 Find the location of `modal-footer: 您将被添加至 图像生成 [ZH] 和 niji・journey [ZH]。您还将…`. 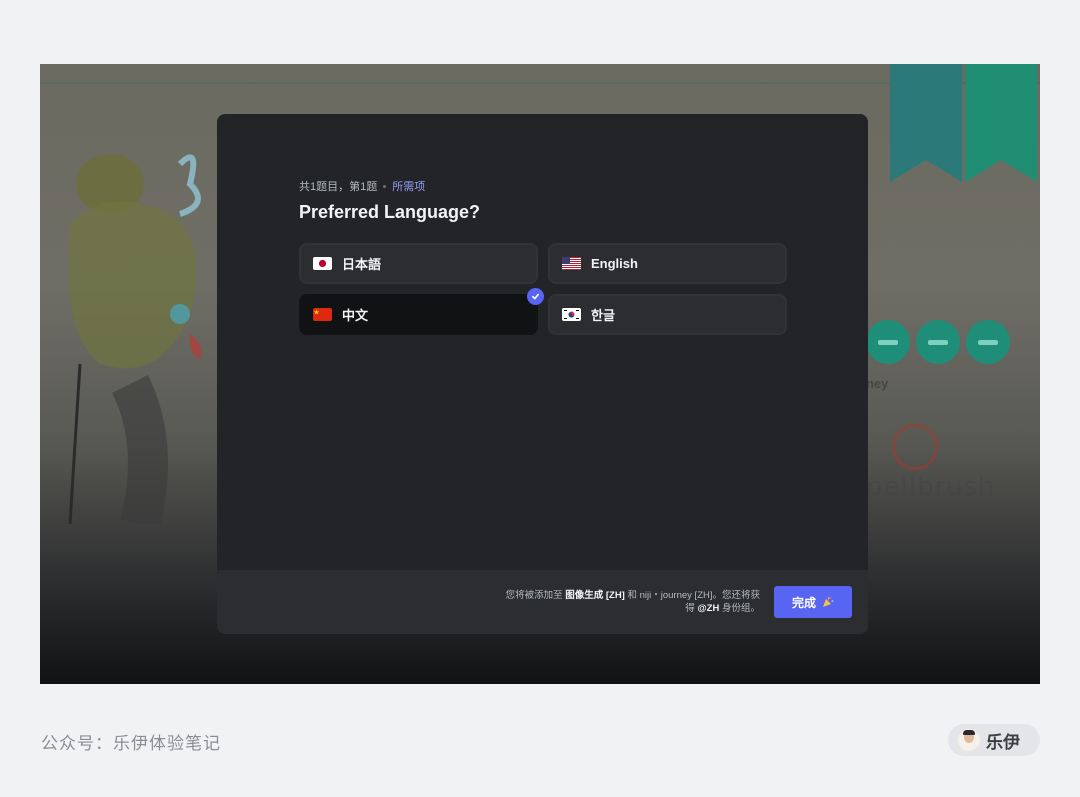

modal-footer: 您将被添加至 图像生成 [ZH] 和 niji・journey [ZH]。您还将… is located at coordinates (542, 602).